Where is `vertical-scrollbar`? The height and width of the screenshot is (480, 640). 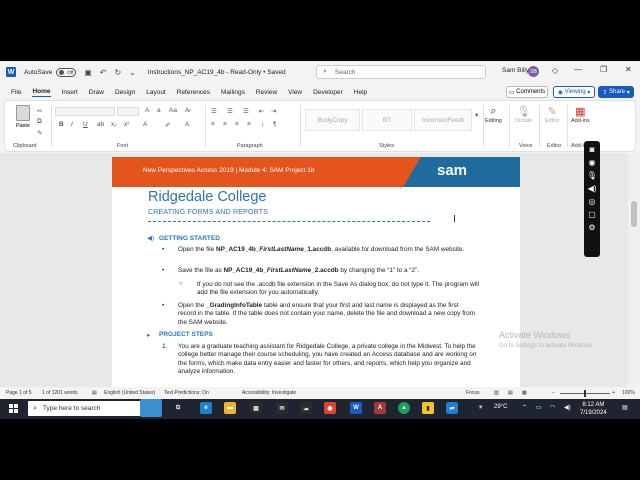
vertical-scrollbar is located at coordinates (634, 286).